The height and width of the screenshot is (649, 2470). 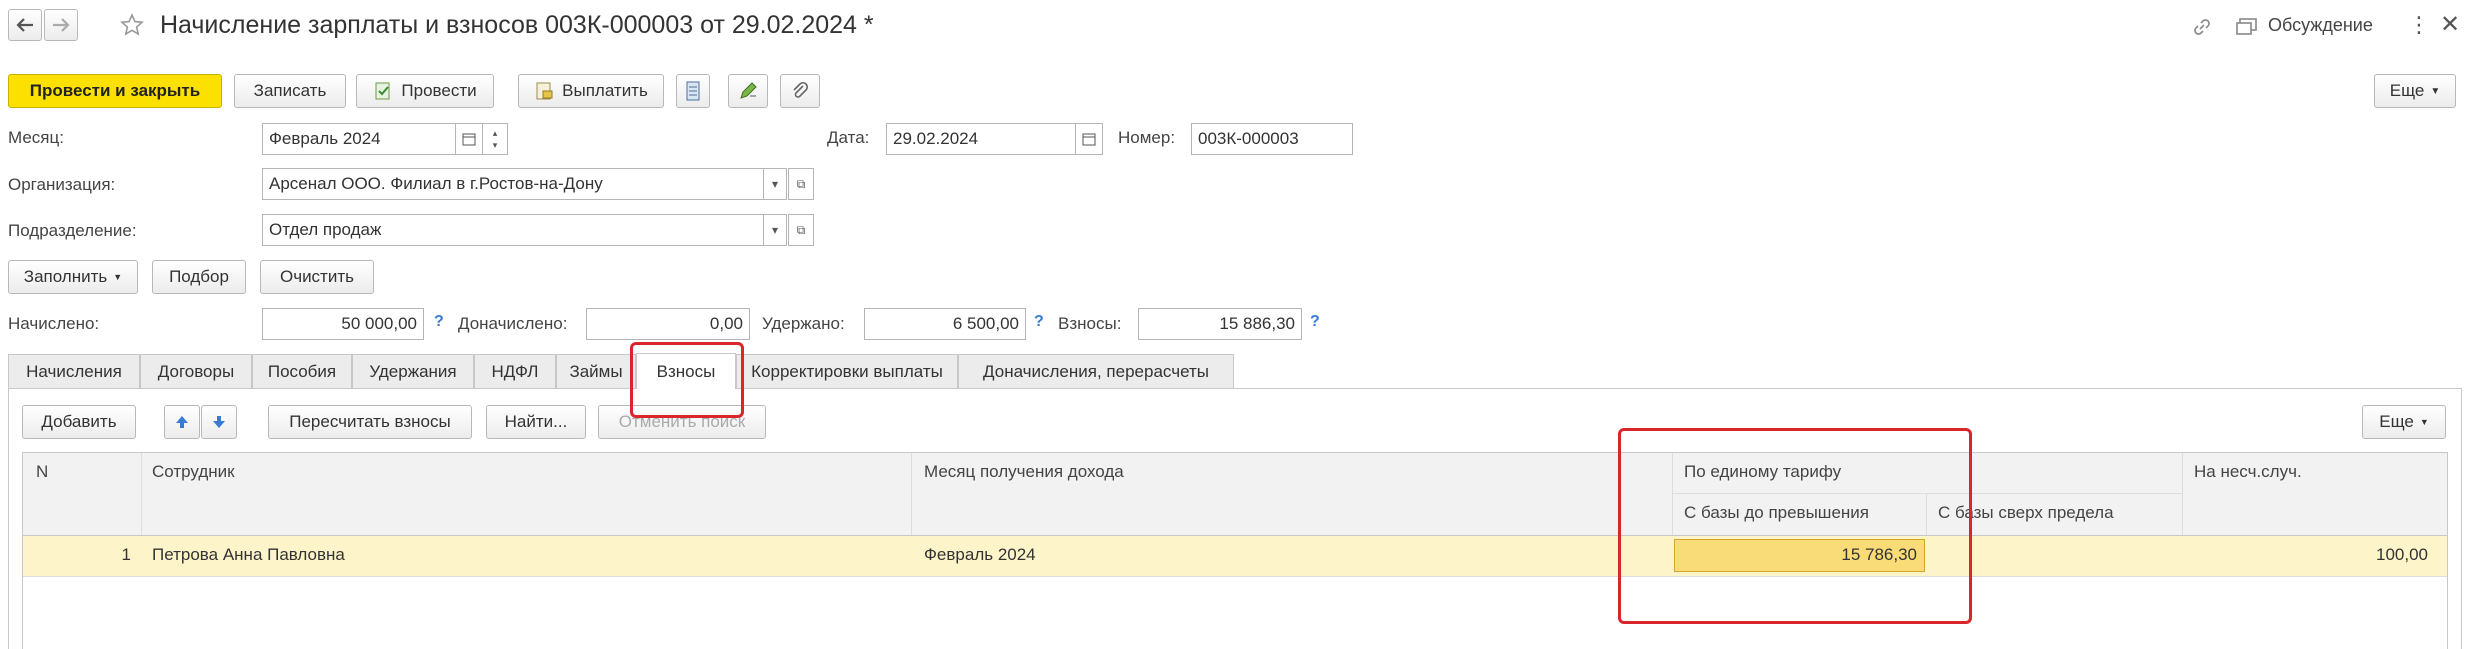 I want to click on move-up-button, so click(x=182, y=422).